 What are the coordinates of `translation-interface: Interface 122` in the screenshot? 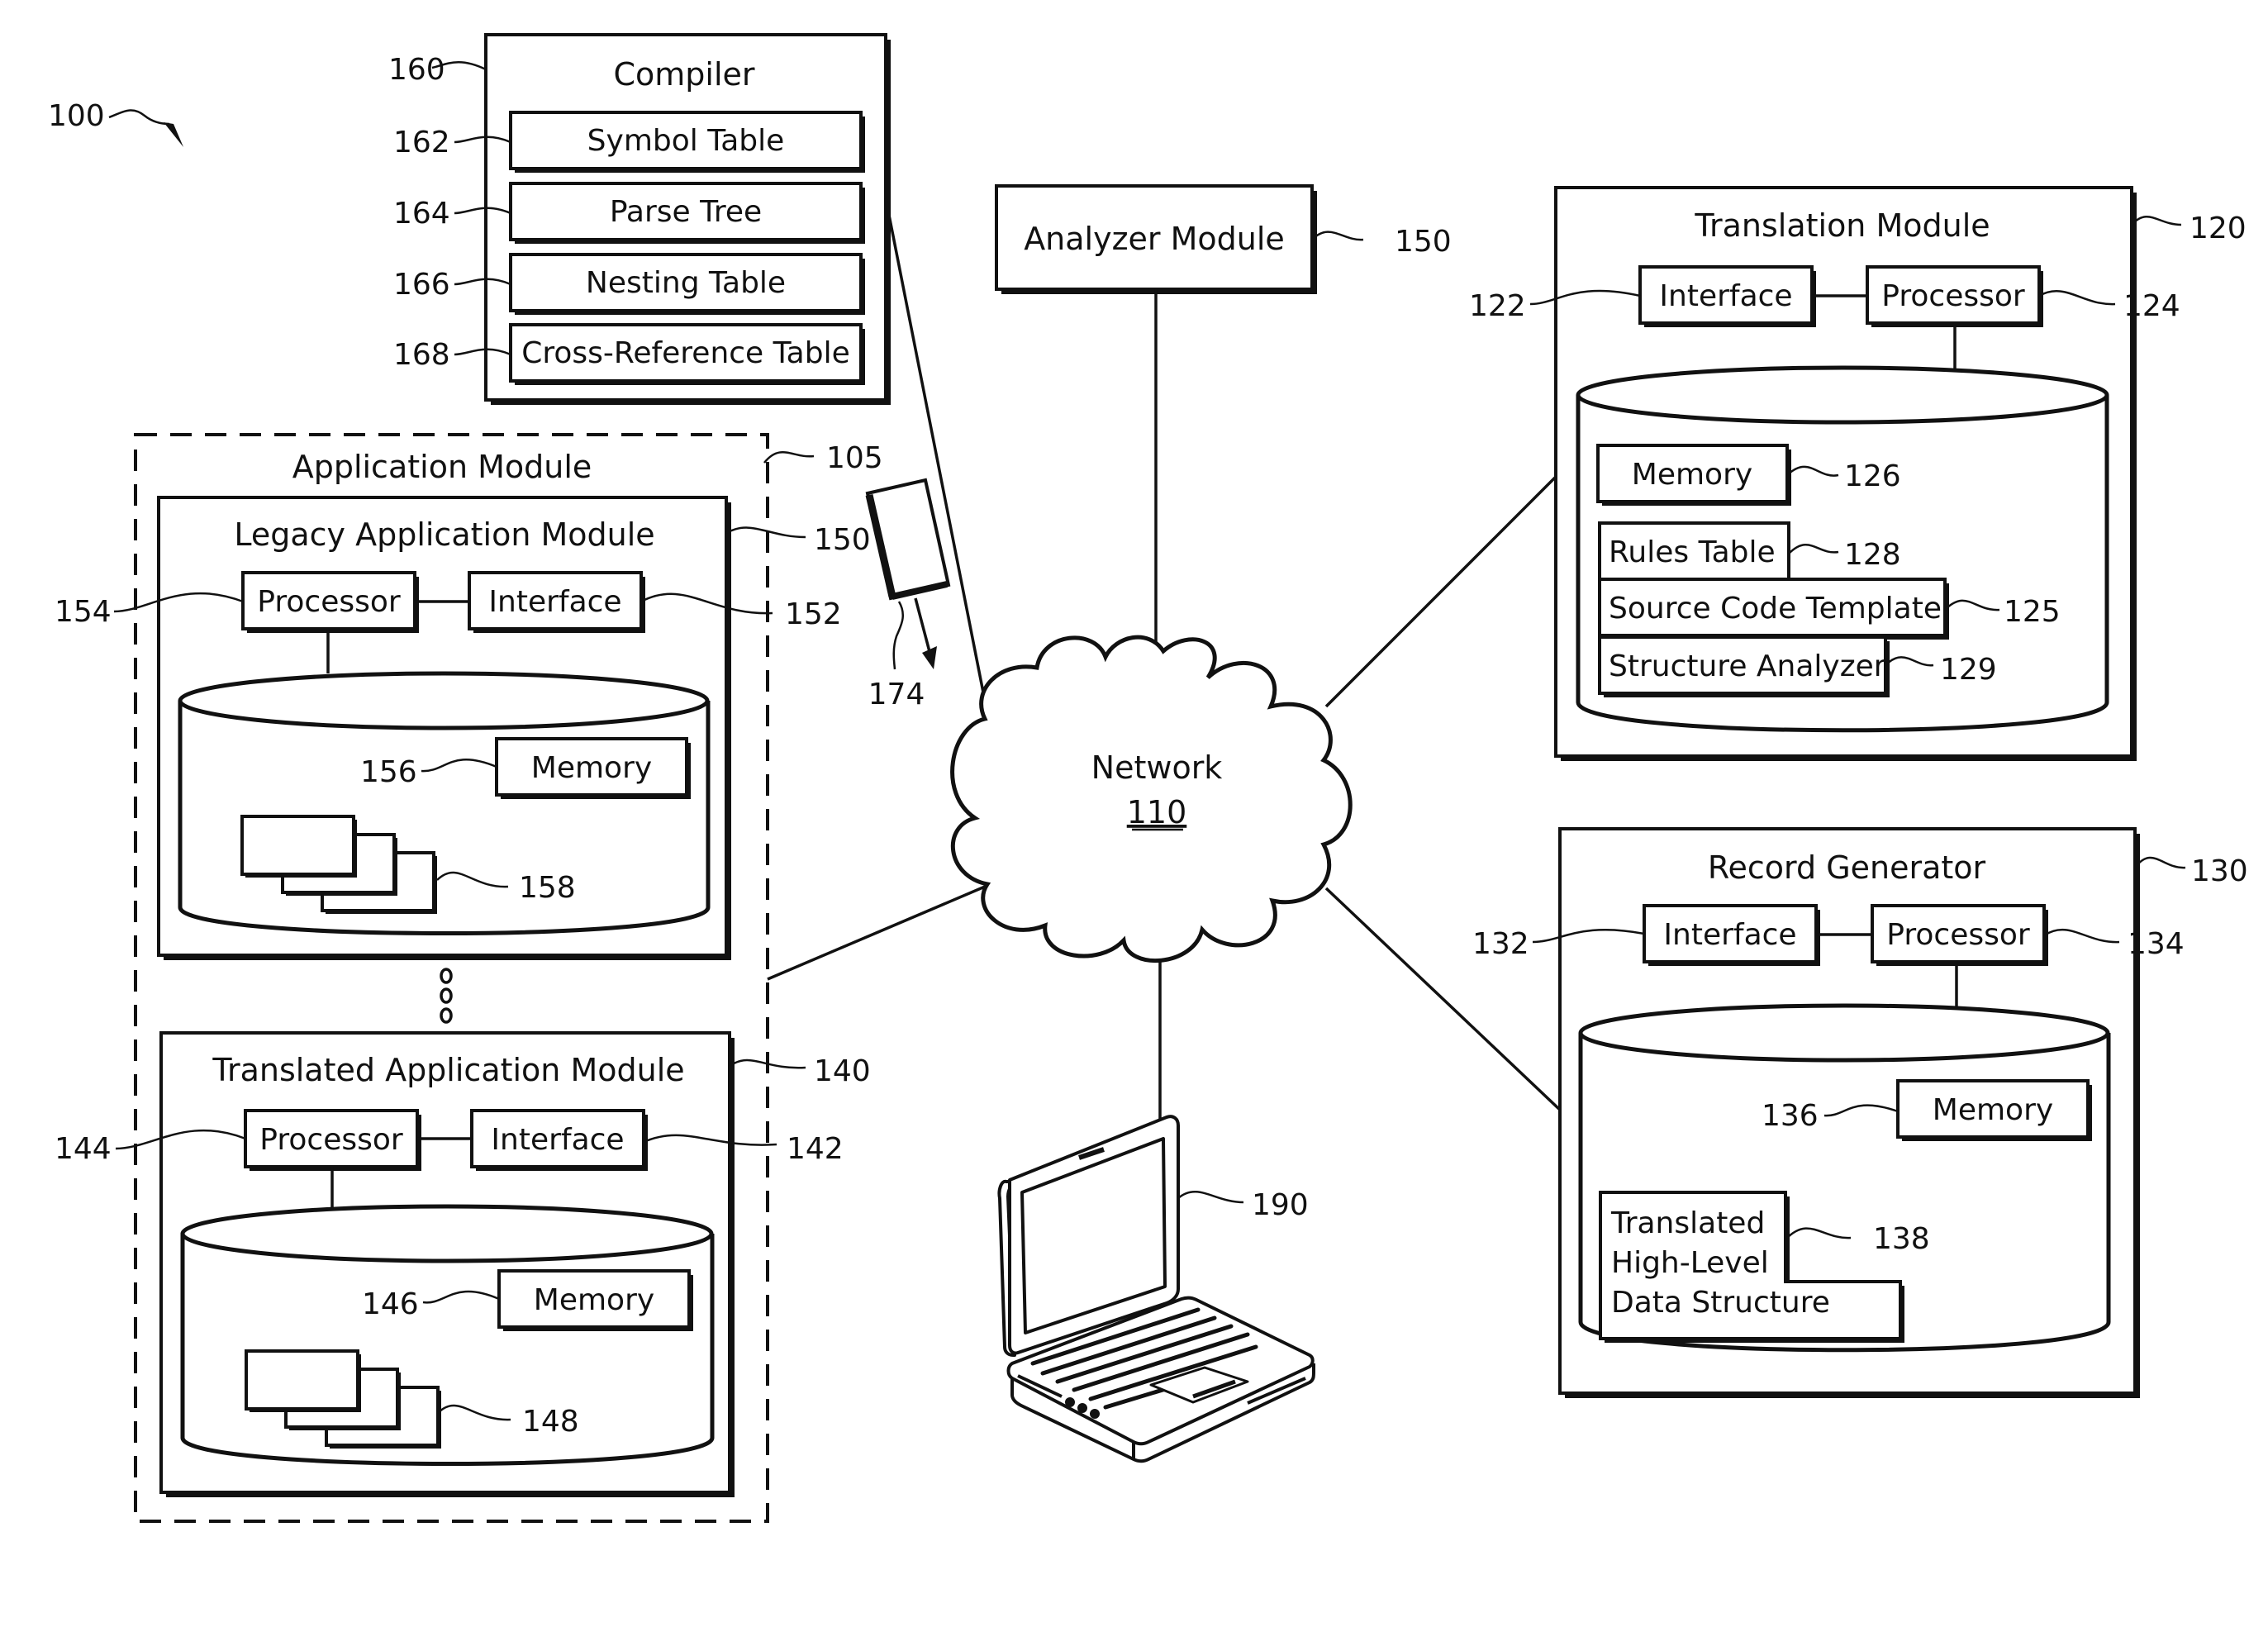 It's located at (1642, 296).